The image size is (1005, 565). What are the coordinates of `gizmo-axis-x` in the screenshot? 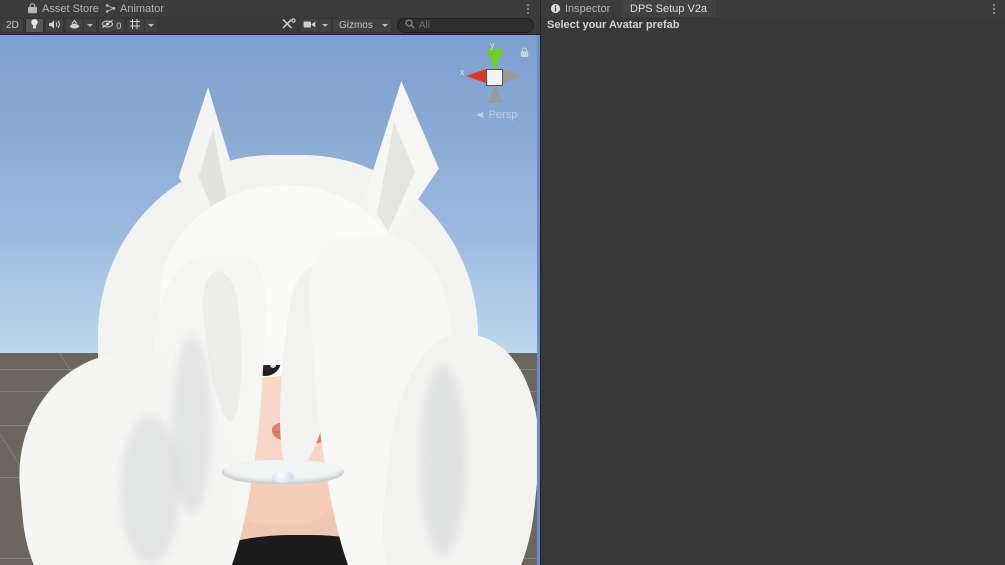 It's located at (476, 76).